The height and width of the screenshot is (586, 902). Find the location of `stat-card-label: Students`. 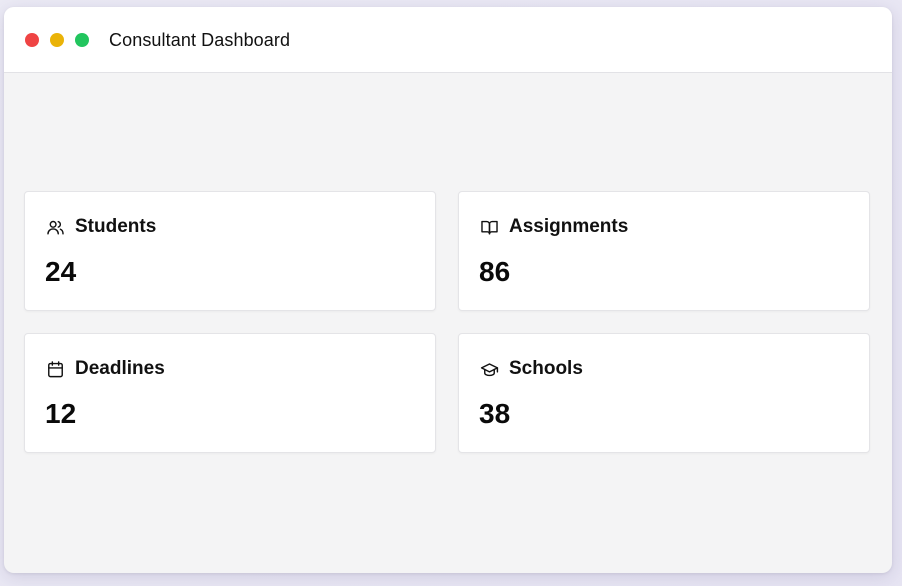

stat-card-label: Students is located at coordinates (116, 226).